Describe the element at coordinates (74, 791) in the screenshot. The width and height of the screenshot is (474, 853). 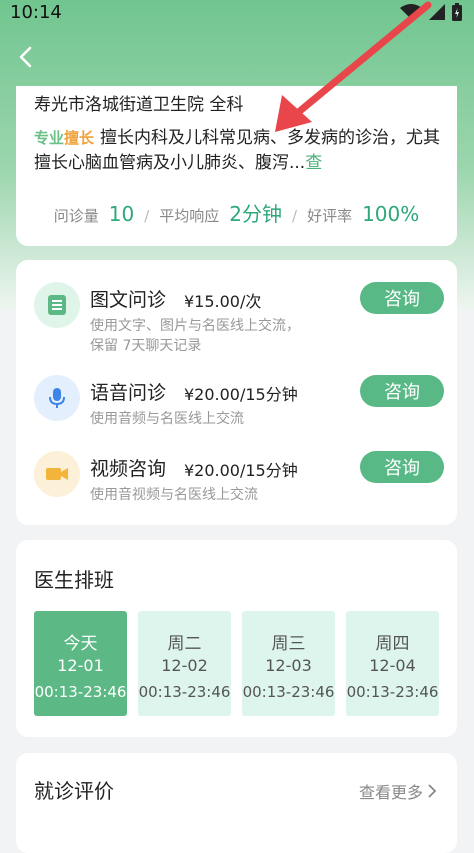
I see `reviews-title: 就诊评价` at that location.